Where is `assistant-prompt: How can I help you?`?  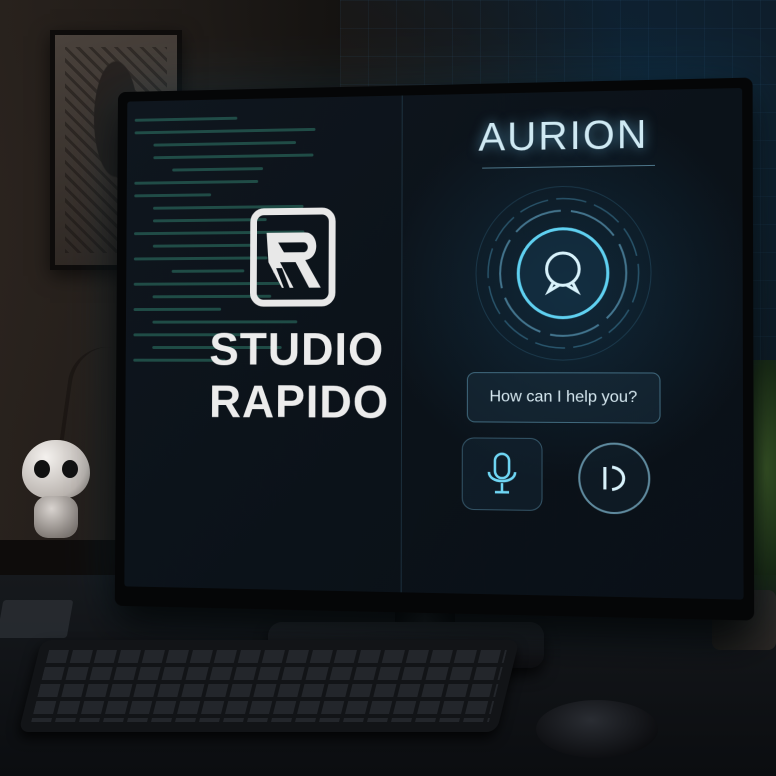 assistant-prompt: How can I help you? is located at coordinates (564, 397).